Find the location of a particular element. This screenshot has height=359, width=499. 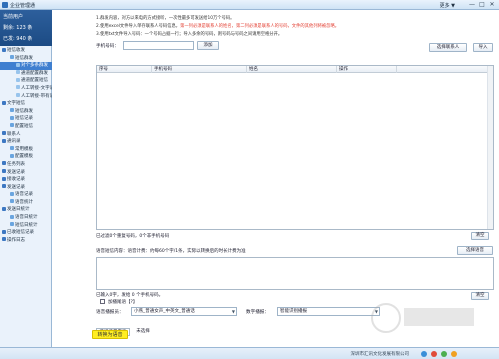

qq-icon is located at coordinates (424, 354).